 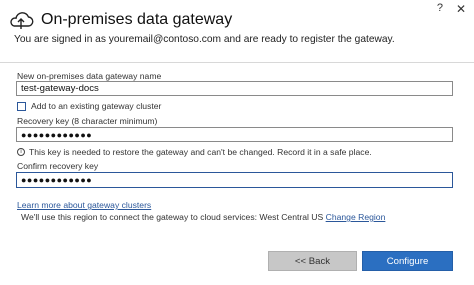 What do you see at coordinates (84, 205) in the screenshot?
I see `learn-more-link: Learn more about gateway clusters` at bounding box center [84, 205].